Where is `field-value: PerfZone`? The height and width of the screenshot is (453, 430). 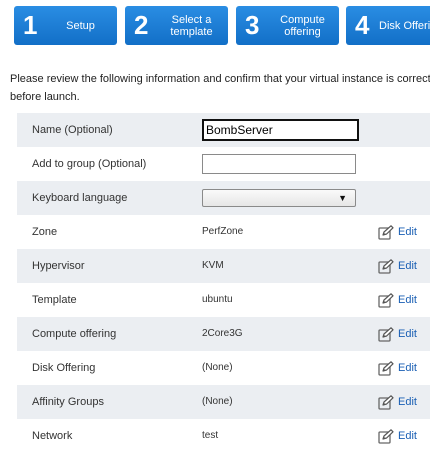 field-value: PerfZone is located at coordinates (223, 231).